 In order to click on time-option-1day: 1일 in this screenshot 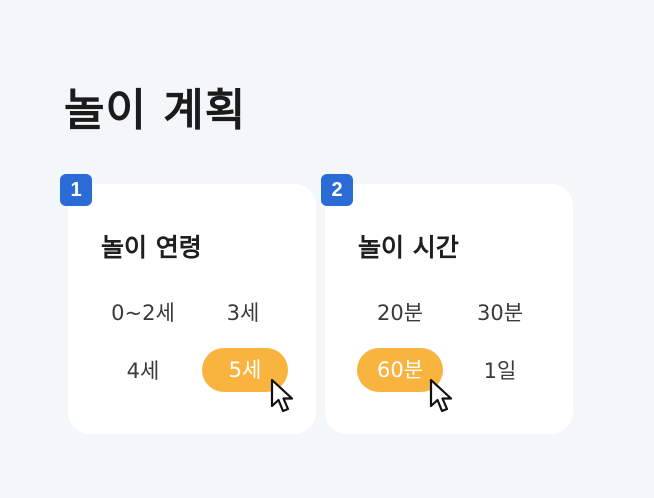, I will do `click(500, 371)`.